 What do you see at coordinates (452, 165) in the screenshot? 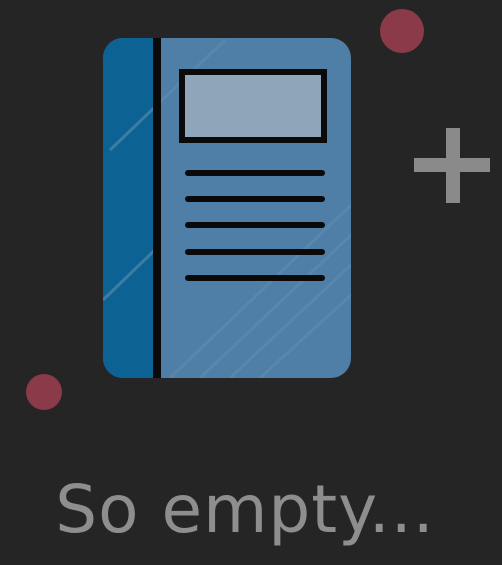
I see `plus-icon` at bounding box center [452, 165].